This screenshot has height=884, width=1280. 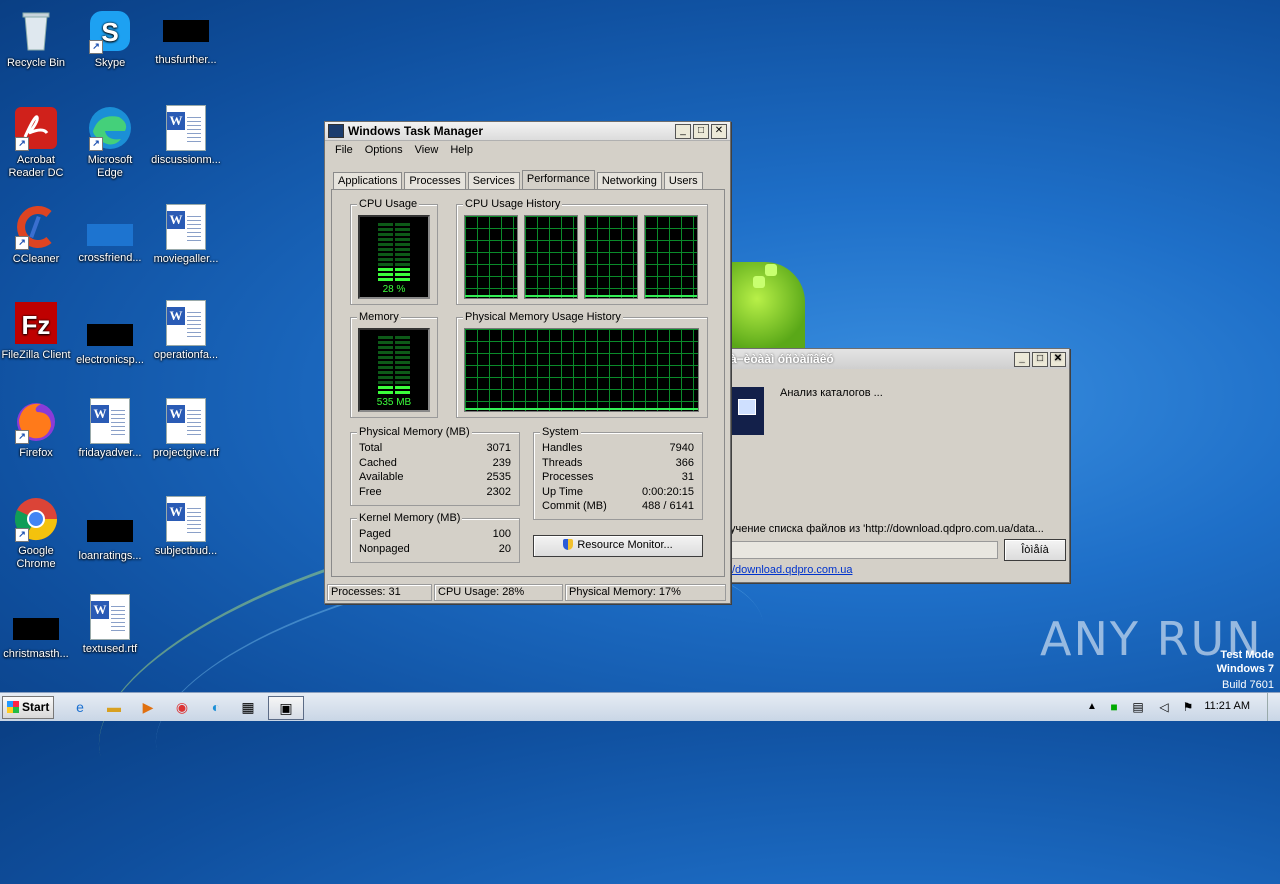 I want to click on clock: 11:21 AM, so click(x=1227, y=706).